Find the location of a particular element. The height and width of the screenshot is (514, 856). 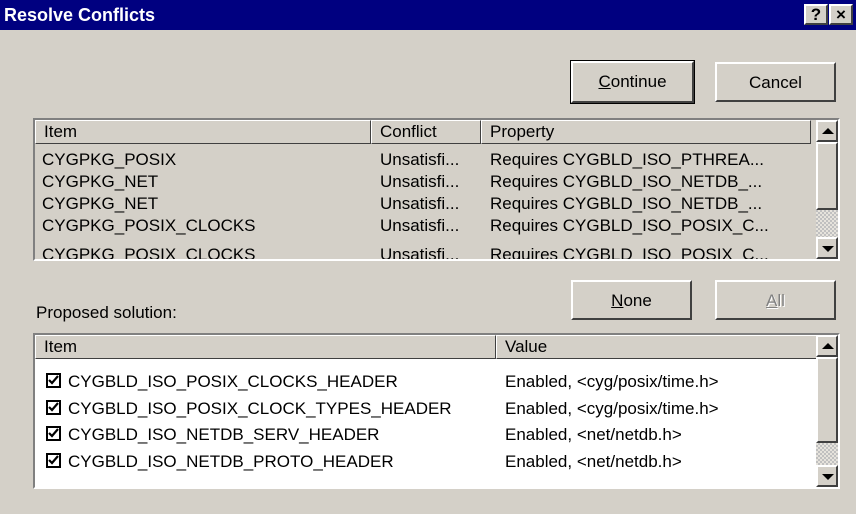

close-button: × is located at coordinates (841, 14).